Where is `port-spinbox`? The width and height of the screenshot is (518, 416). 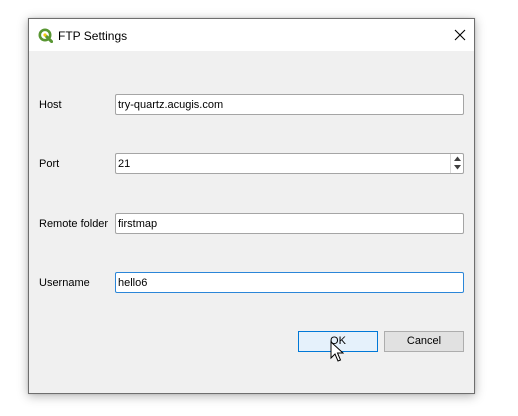 port-spinbox is located at coordinates (289, 163).